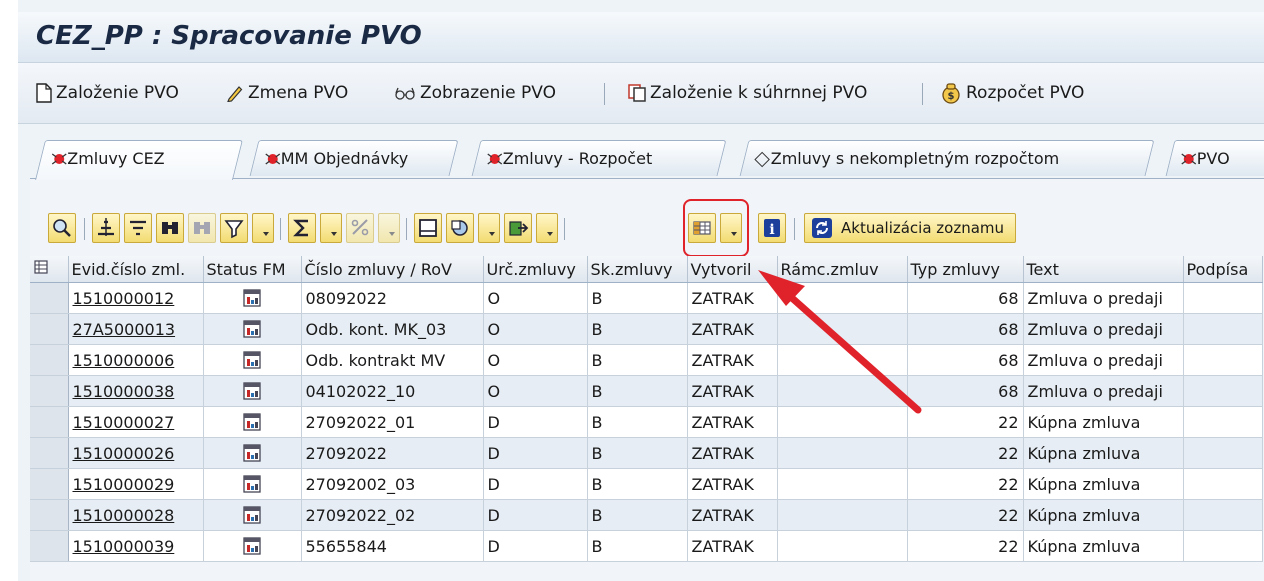 This screenshot has width=1264, height=581. What do you see at coordinates (389, 228) in the screenshot?
I see `subtotal-dropdown` at bounding box center [389, 228].